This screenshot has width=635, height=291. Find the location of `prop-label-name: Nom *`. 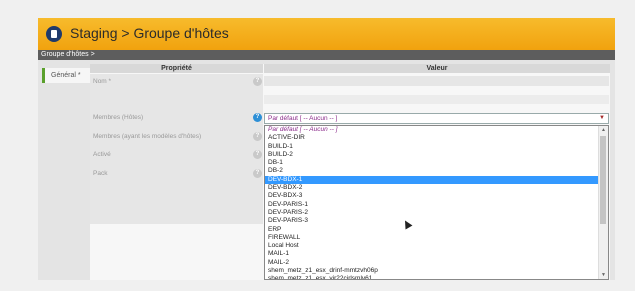

prop-label-name: Nom * is located at coordinates (102, 81).